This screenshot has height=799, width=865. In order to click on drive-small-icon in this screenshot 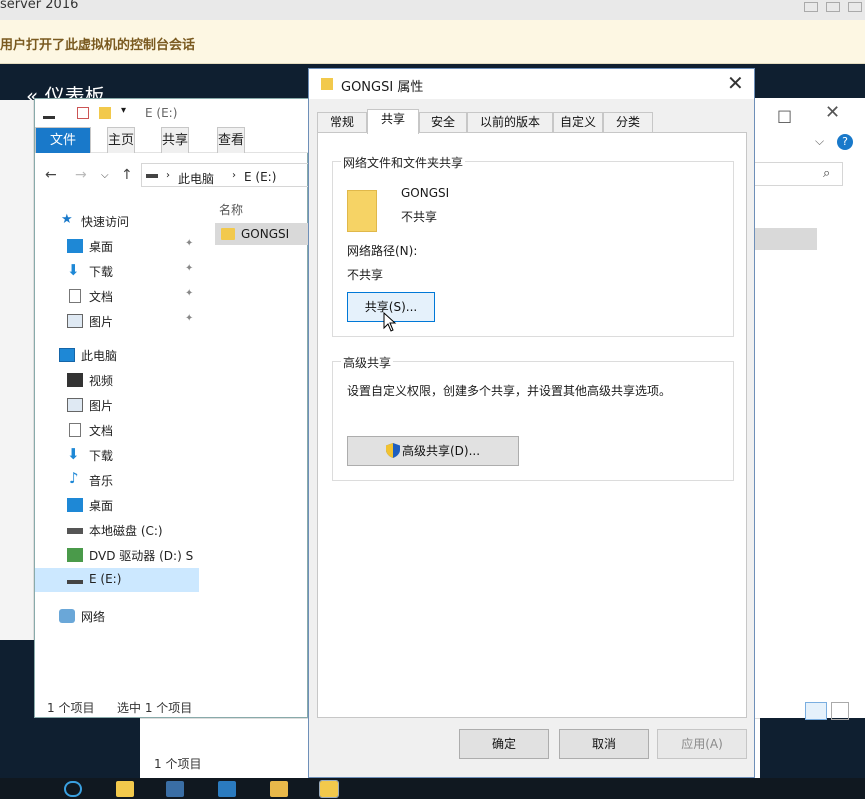, I will do `click(152, 176)`.